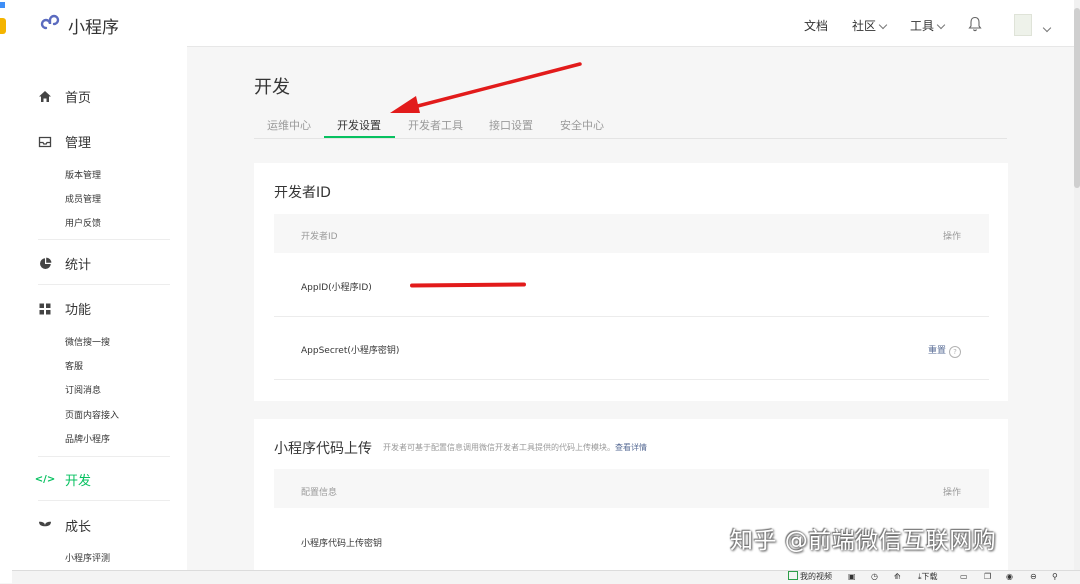 The width and height of the screenshot is (1080, 584). What do you see at coordinates (64, 141) in the screenshot?
I see `sidebar-item-manage: 管理` at bounding box center [64, 141].